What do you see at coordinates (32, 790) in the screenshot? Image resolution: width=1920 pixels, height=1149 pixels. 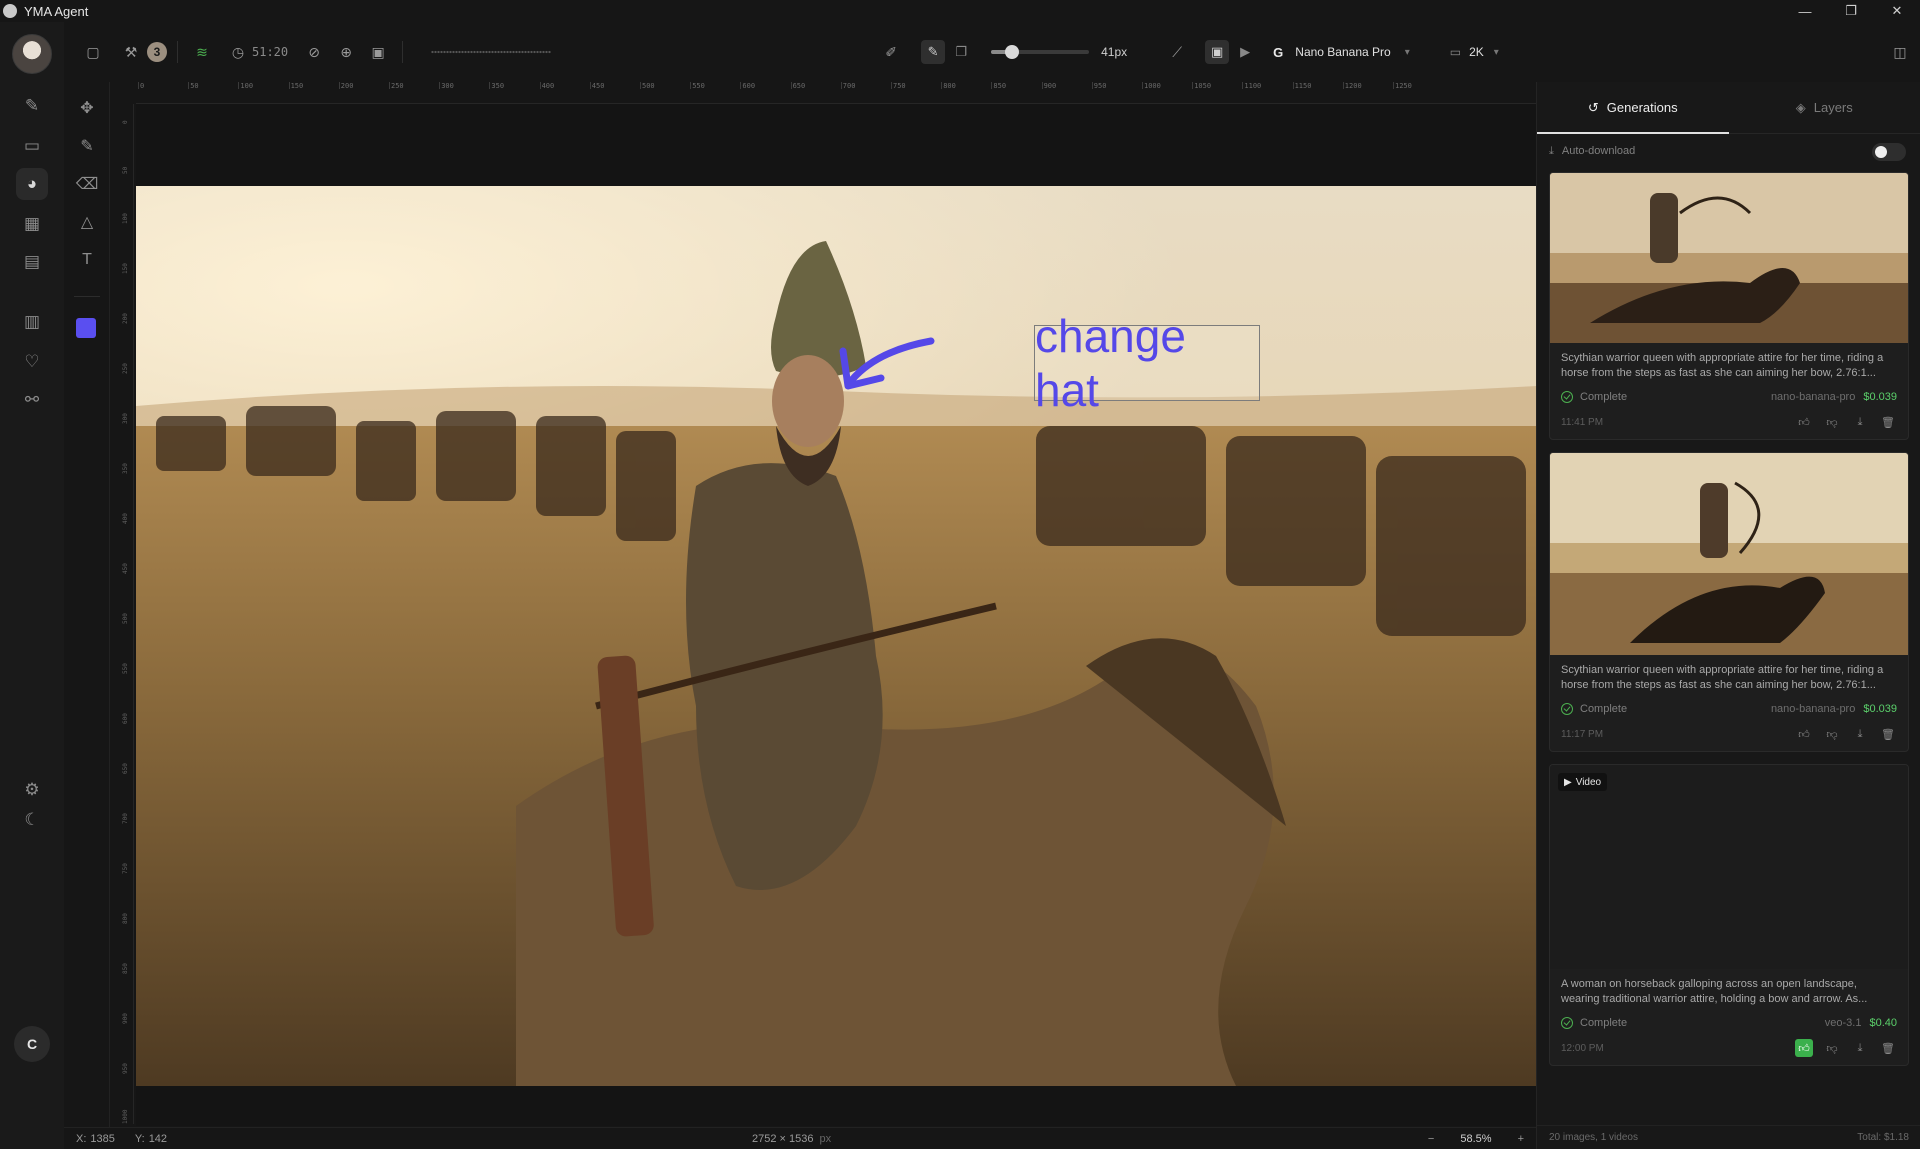 I see `settings-icon: ⚙` at bounding box center [32, 790].